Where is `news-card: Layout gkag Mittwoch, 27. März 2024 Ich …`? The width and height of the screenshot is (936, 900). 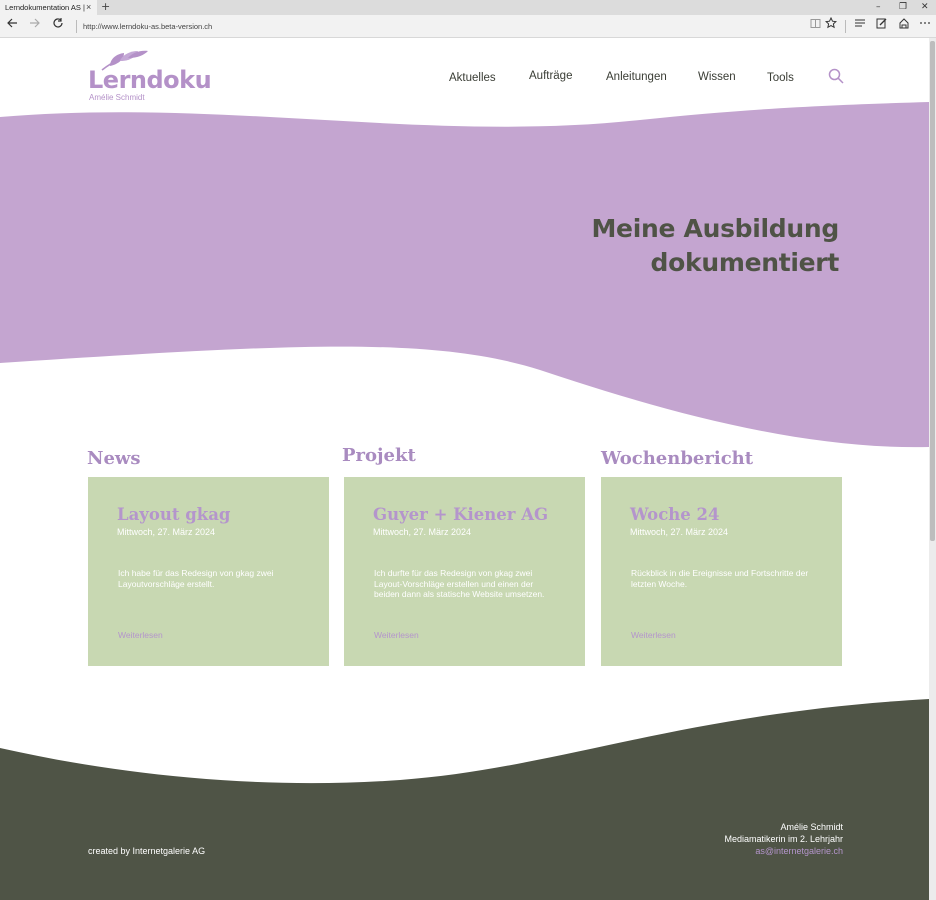
news-card: Layout gkag Mittwoch, 27. März 2024 Ich … is located at coordinates (208, 571).